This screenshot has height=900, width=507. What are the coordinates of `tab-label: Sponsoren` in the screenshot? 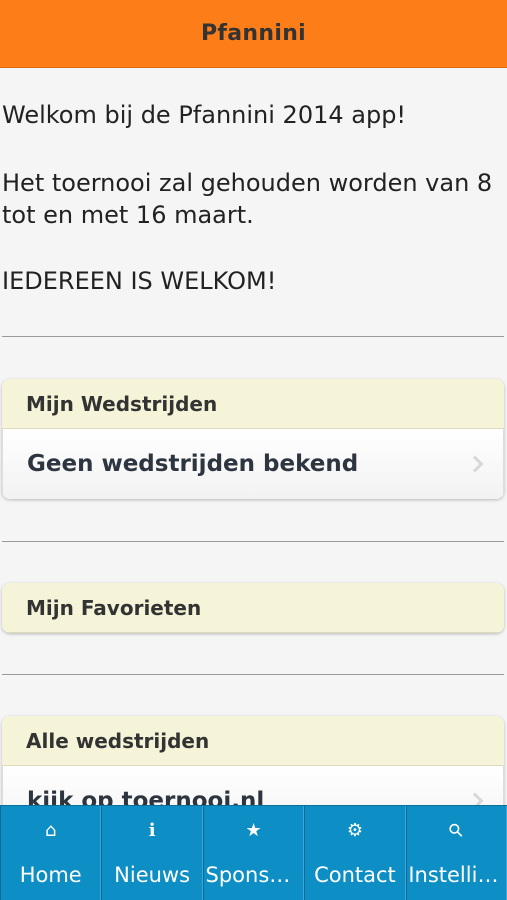 It's located at (253, 875).